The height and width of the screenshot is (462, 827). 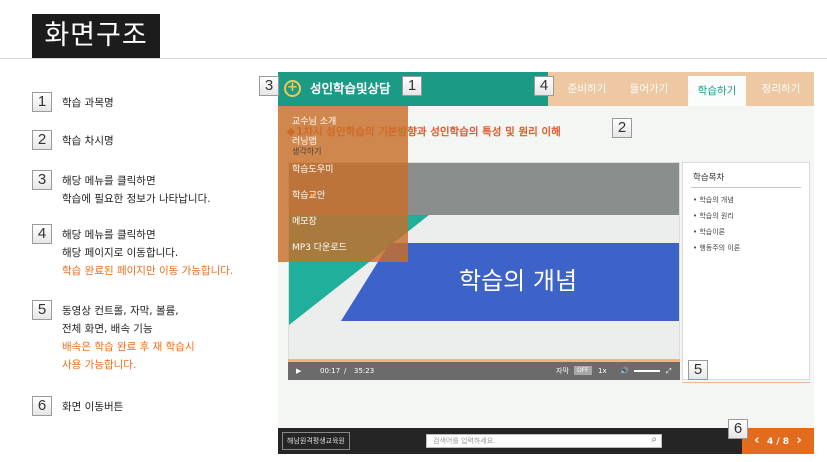 I want to click on legend-text: 화면 이동버튼, so click(x=93, y=407).